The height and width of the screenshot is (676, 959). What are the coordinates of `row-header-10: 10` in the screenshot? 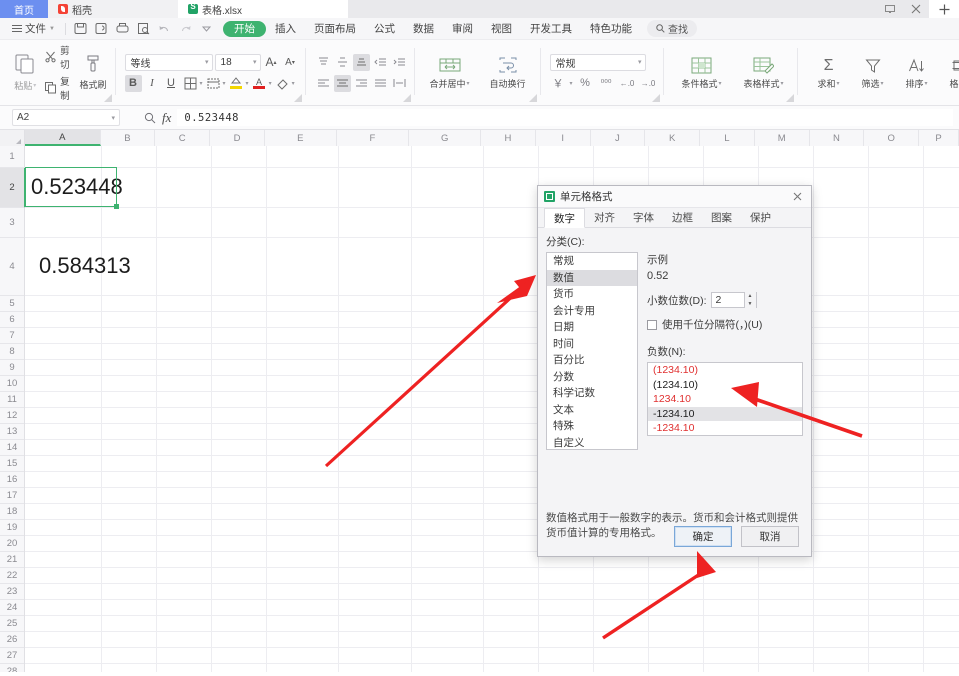 It's located at (12, 384).